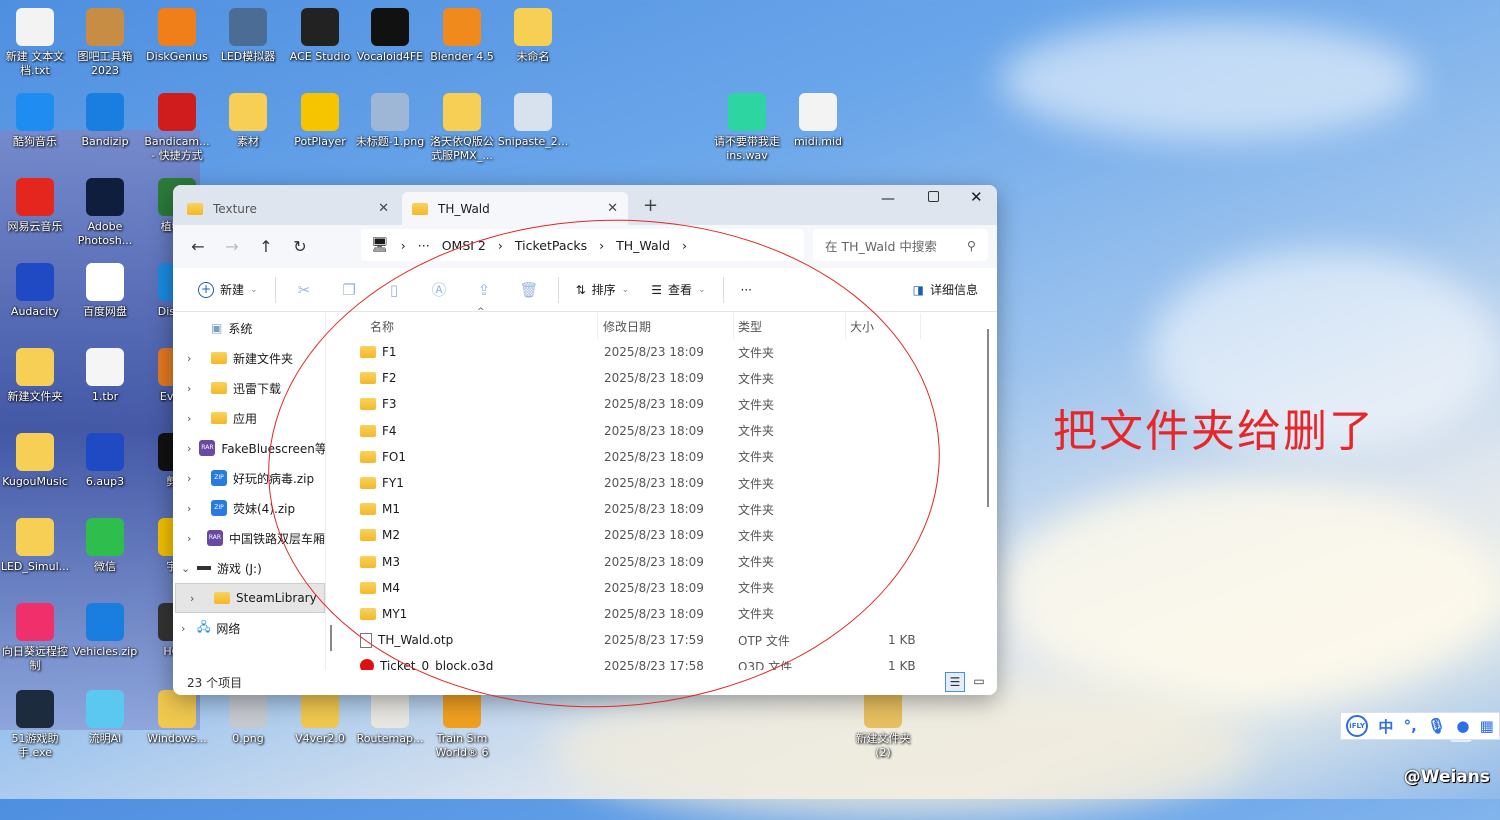 This screenshot has height=820, width=1500. I want to click on chevron-icon: ⌄, so click(189, 568).